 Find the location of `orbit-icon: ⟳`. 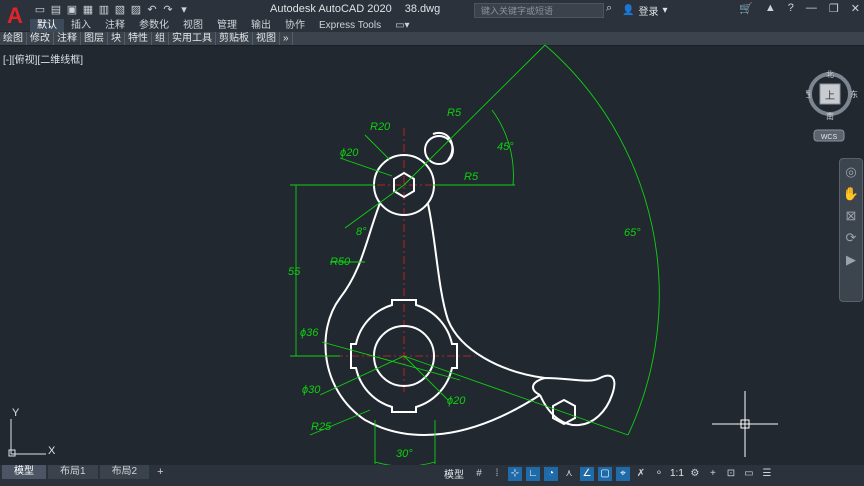

orbit-icon: ⟳ is located at coordinates (851, 238).